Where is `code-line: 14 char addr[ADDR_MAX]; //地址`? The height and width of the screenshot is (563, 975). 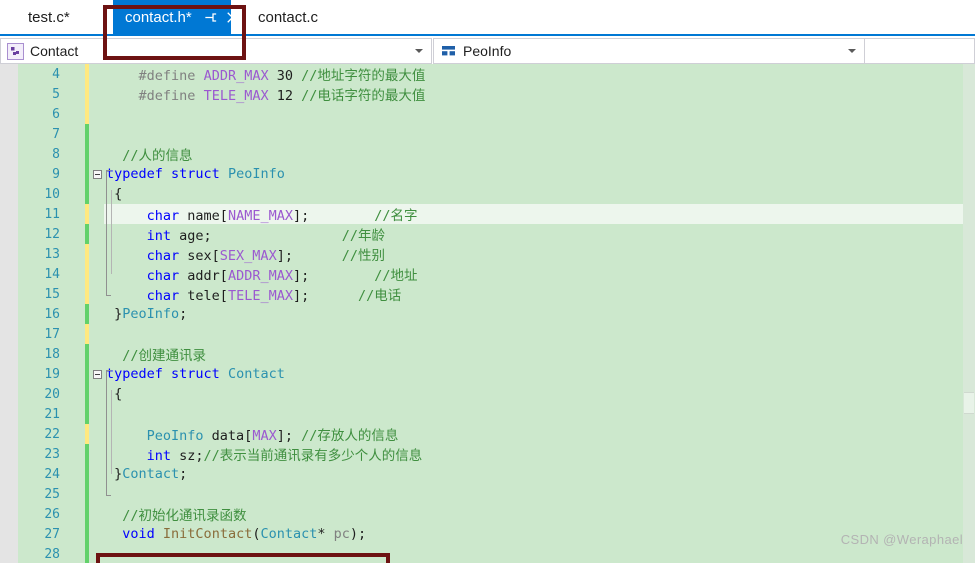 code-line: 14 char addr[ADDR_MAX]; //地址 is located at coordinates (487, 274).